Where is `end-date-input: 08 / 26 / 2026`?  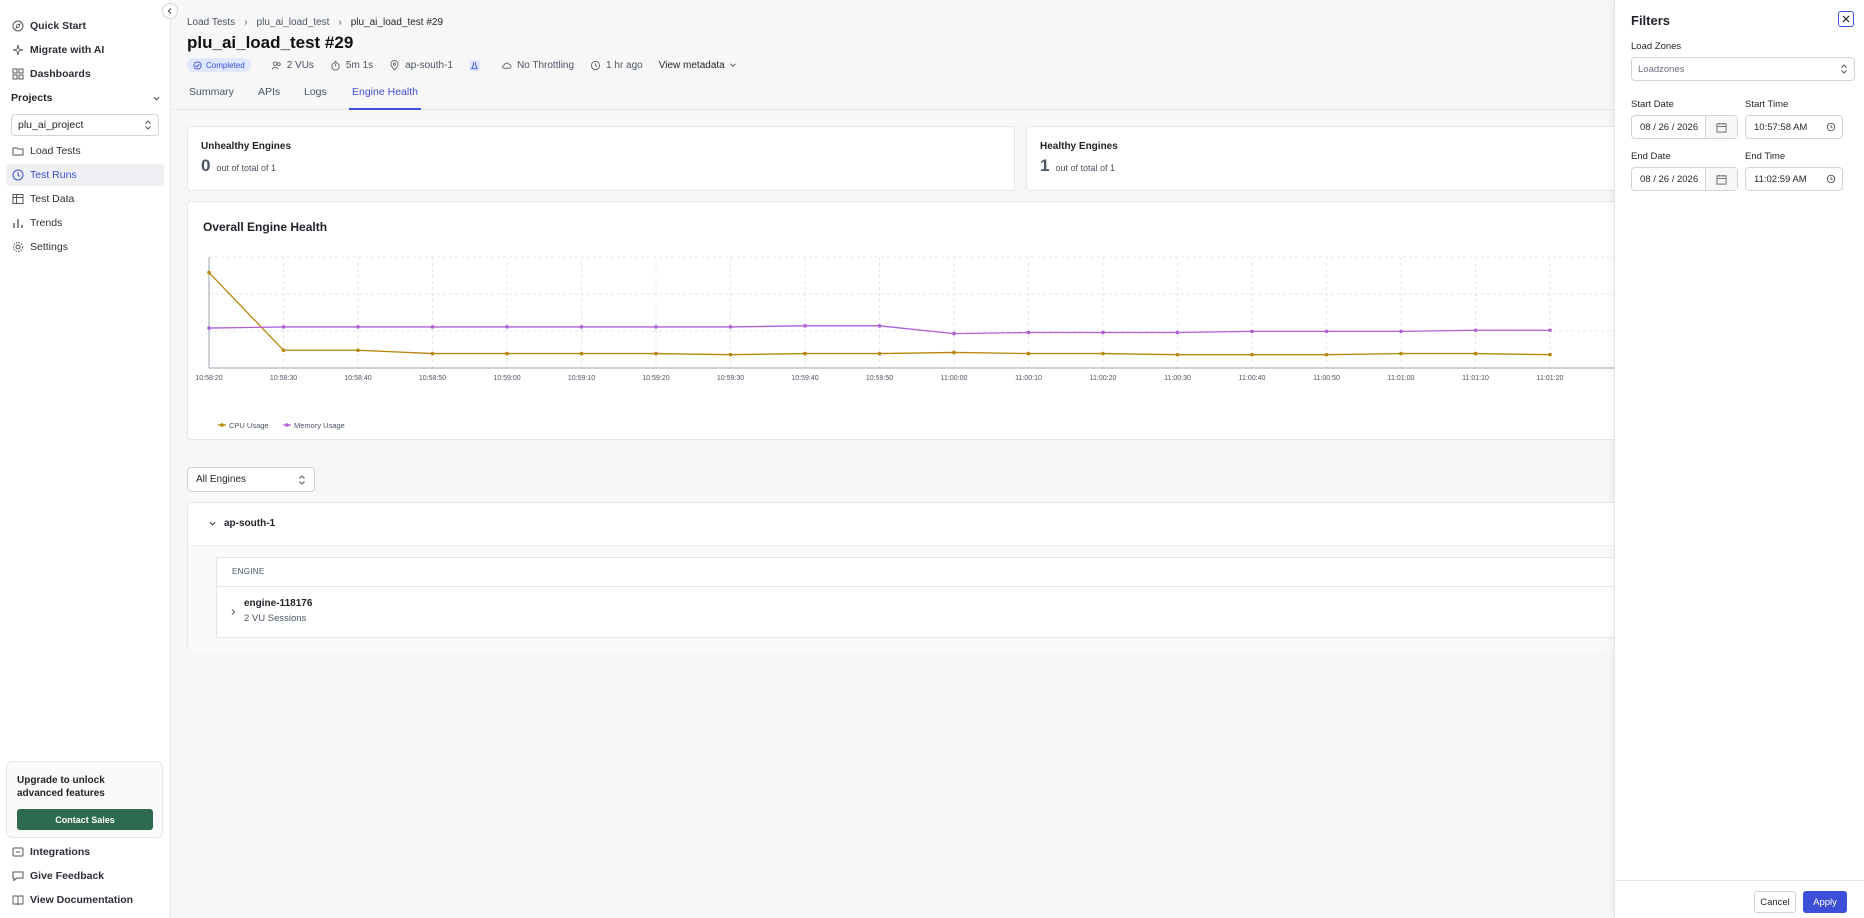 end-date-input: 08 / 26 / 2026 is located at coordinates (1684, 179).